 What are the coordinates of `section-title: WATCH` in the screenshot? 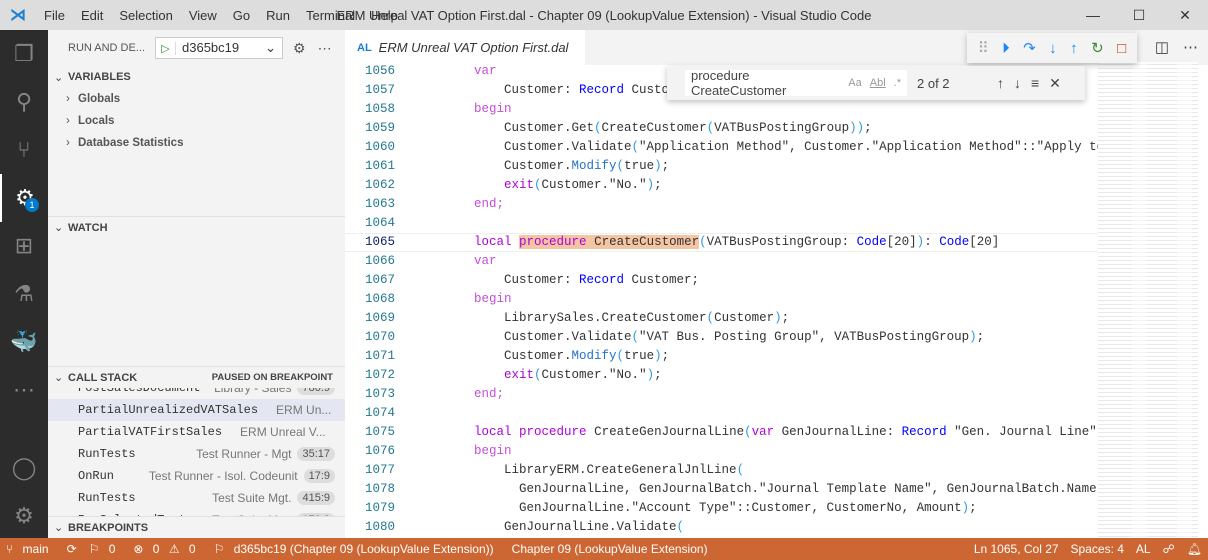 It's located at (88, 227).